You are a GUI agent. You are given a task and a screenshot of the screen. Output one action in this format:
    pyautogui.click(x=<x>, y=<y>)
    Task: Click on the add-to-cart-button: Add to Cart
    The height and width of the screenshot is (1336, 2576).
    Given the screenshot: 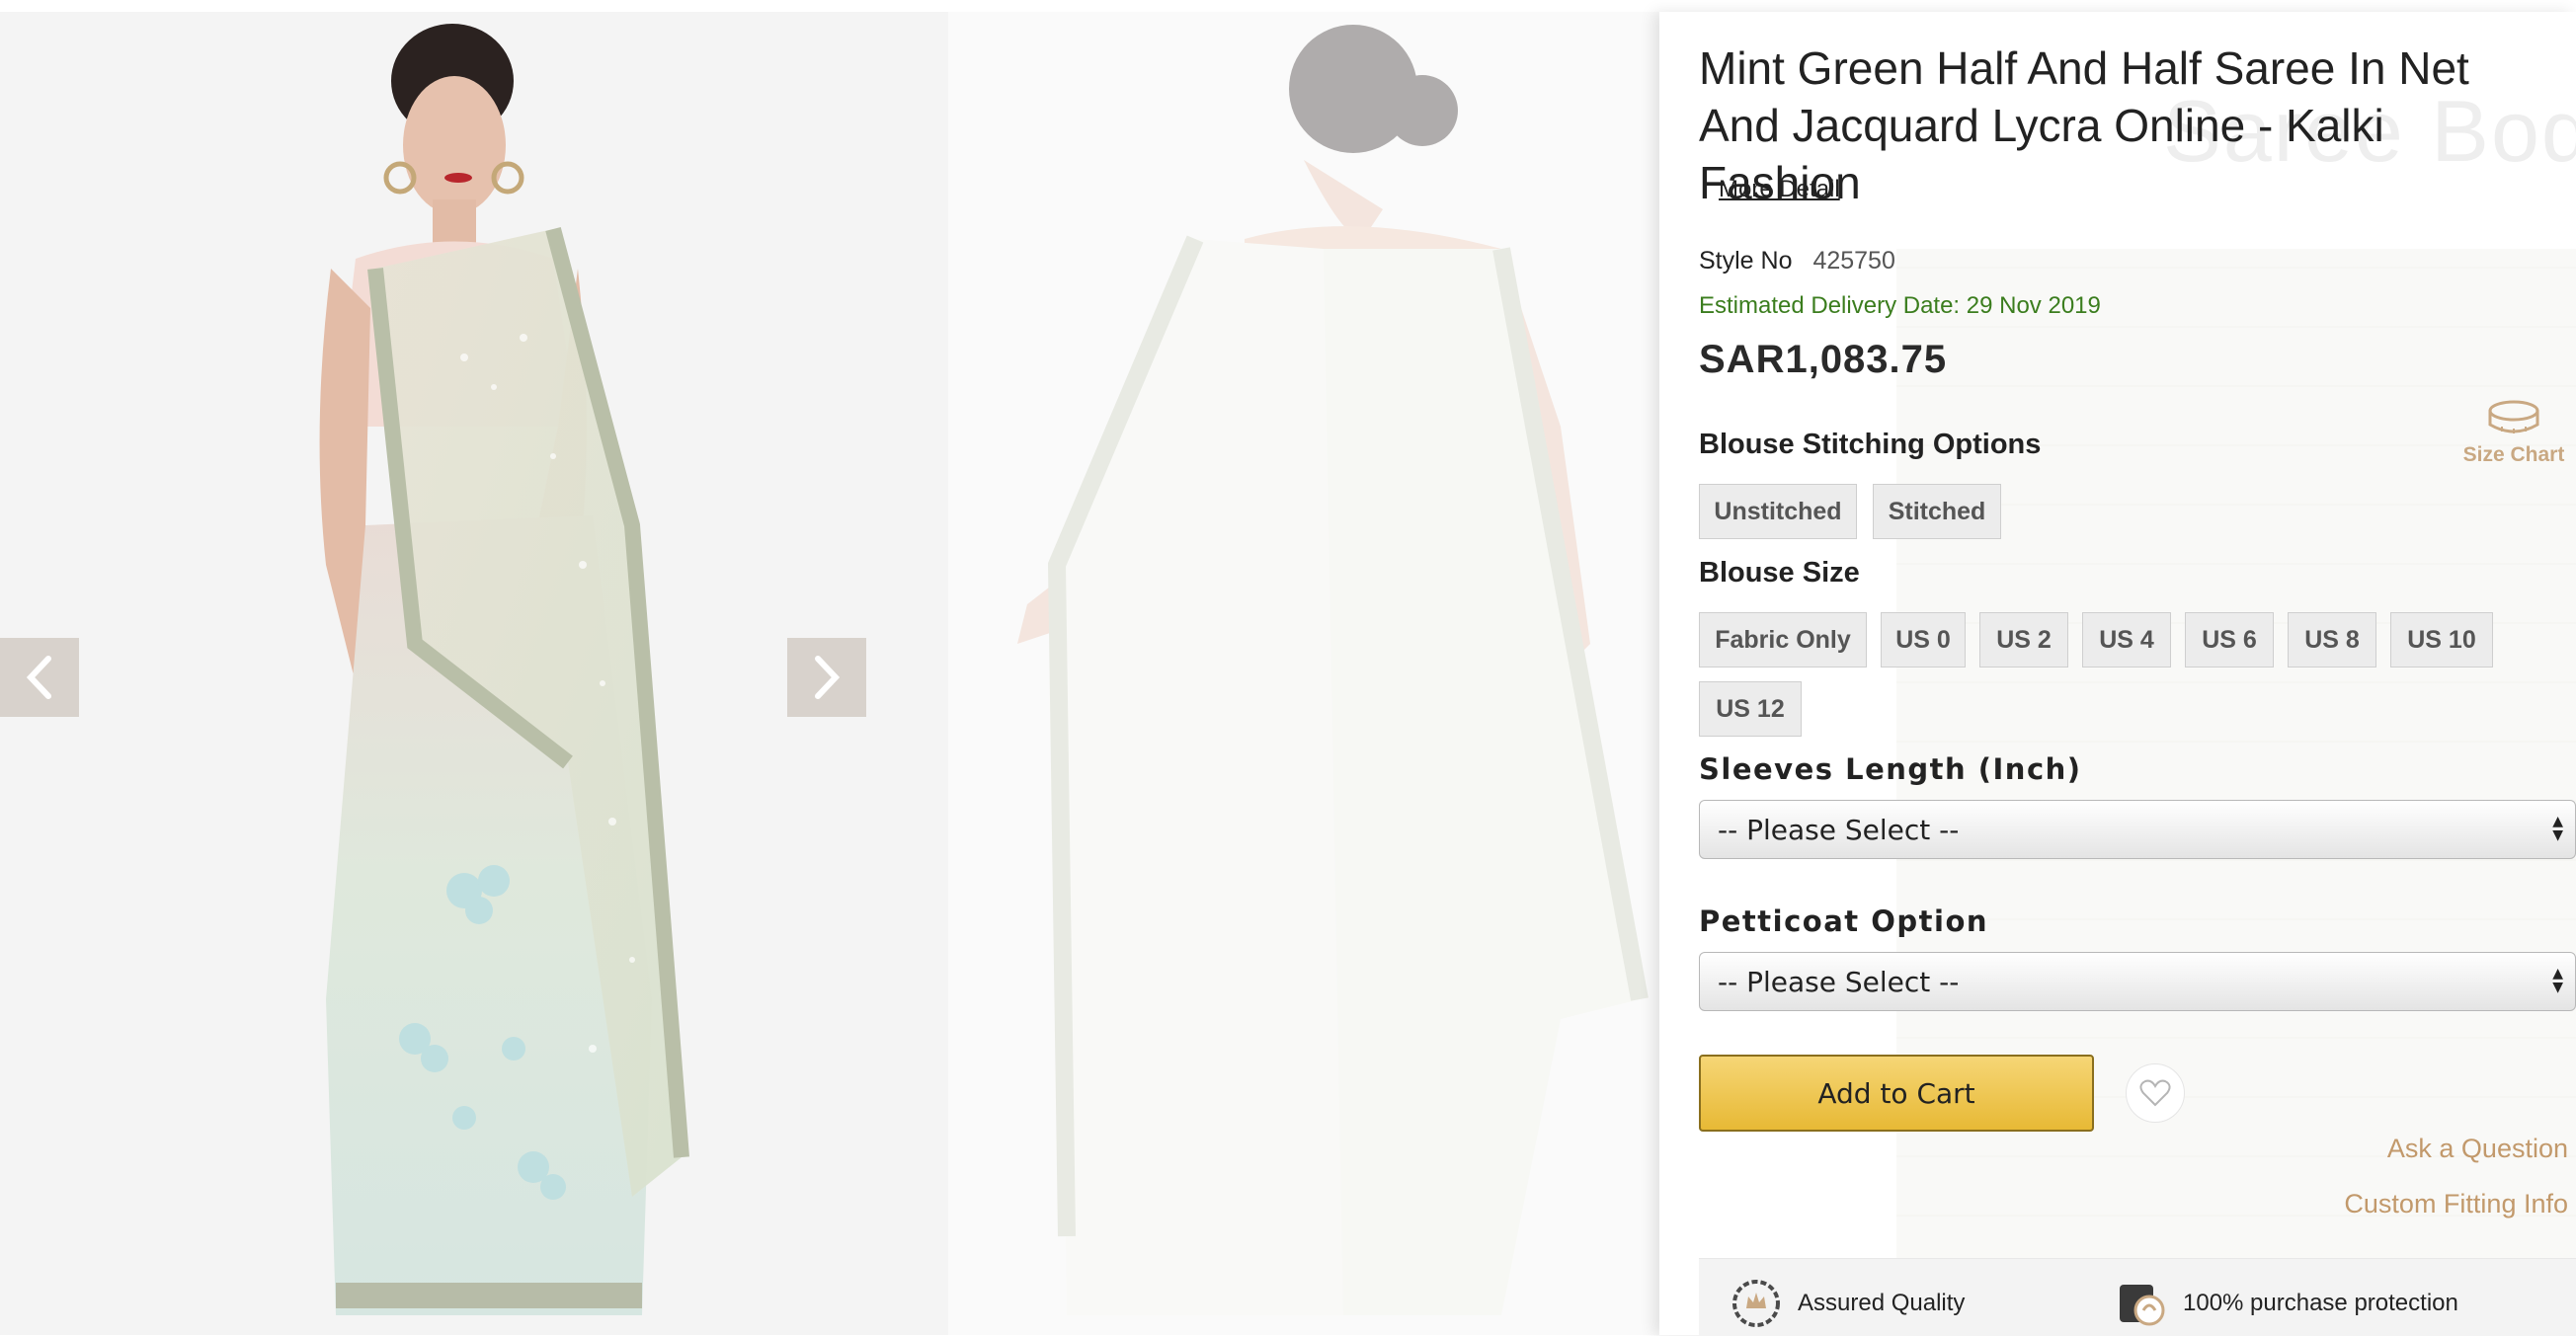 What is the action you would take?
    pyautogui.click(x=1896, y=1093)
    